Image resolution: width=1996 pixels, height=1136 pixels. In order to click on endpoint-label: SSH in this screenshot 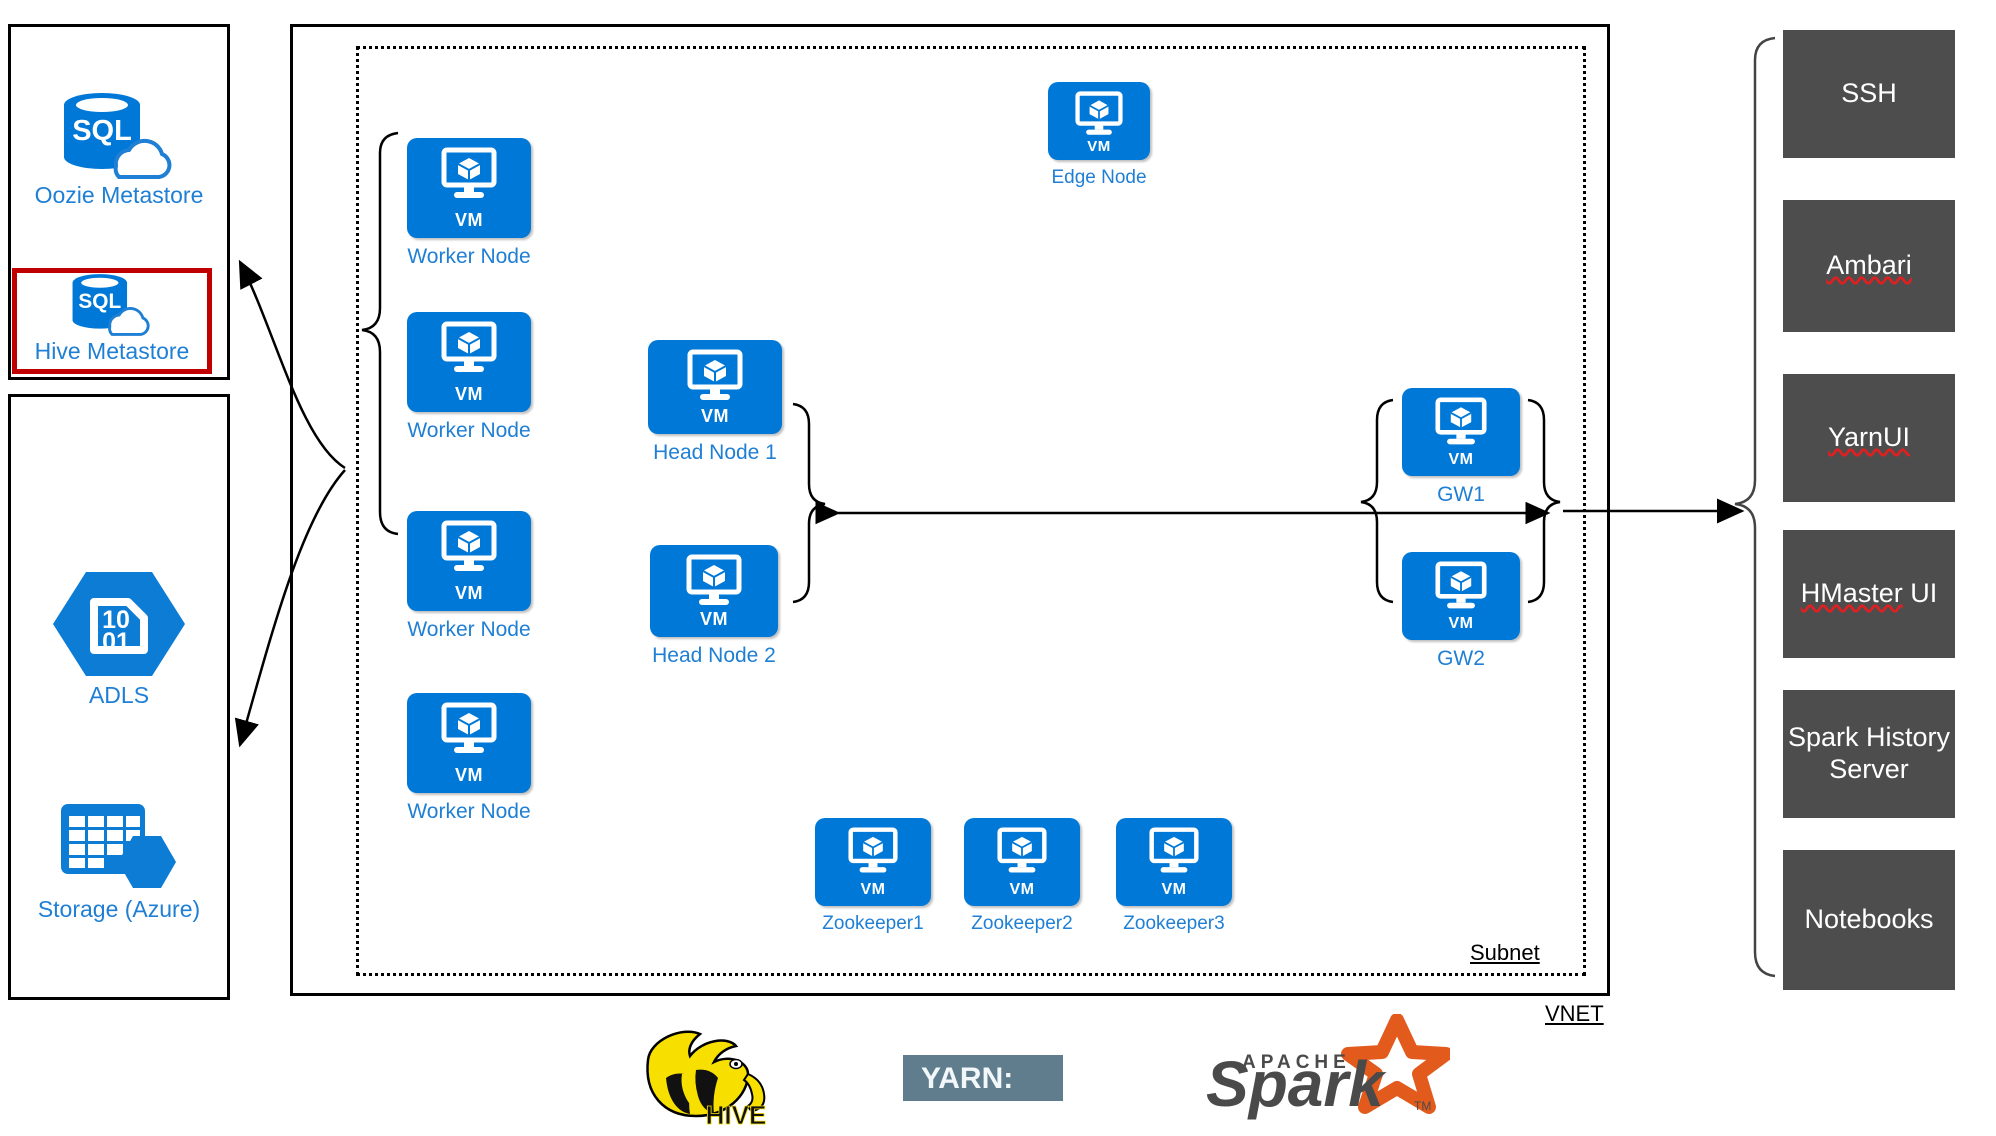, I will do `click(1869, 93)`.